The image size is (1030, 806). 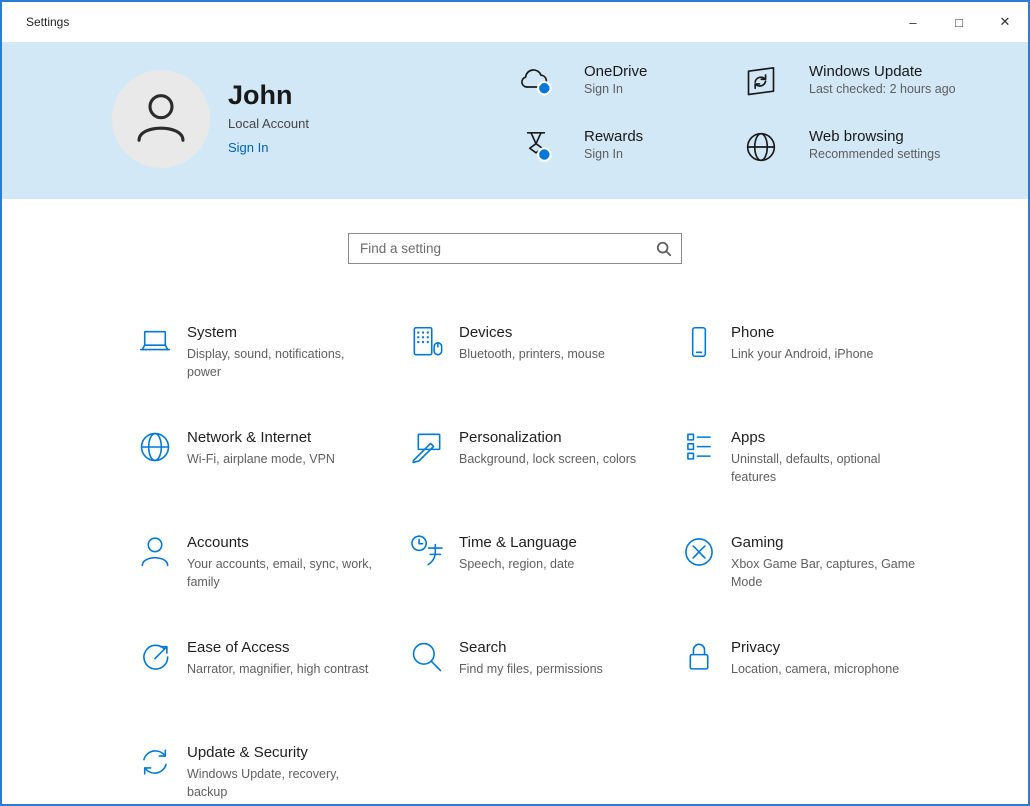 I want to click on category-subtitle: Link your Android, iPhone, so click(x=802, y=354).